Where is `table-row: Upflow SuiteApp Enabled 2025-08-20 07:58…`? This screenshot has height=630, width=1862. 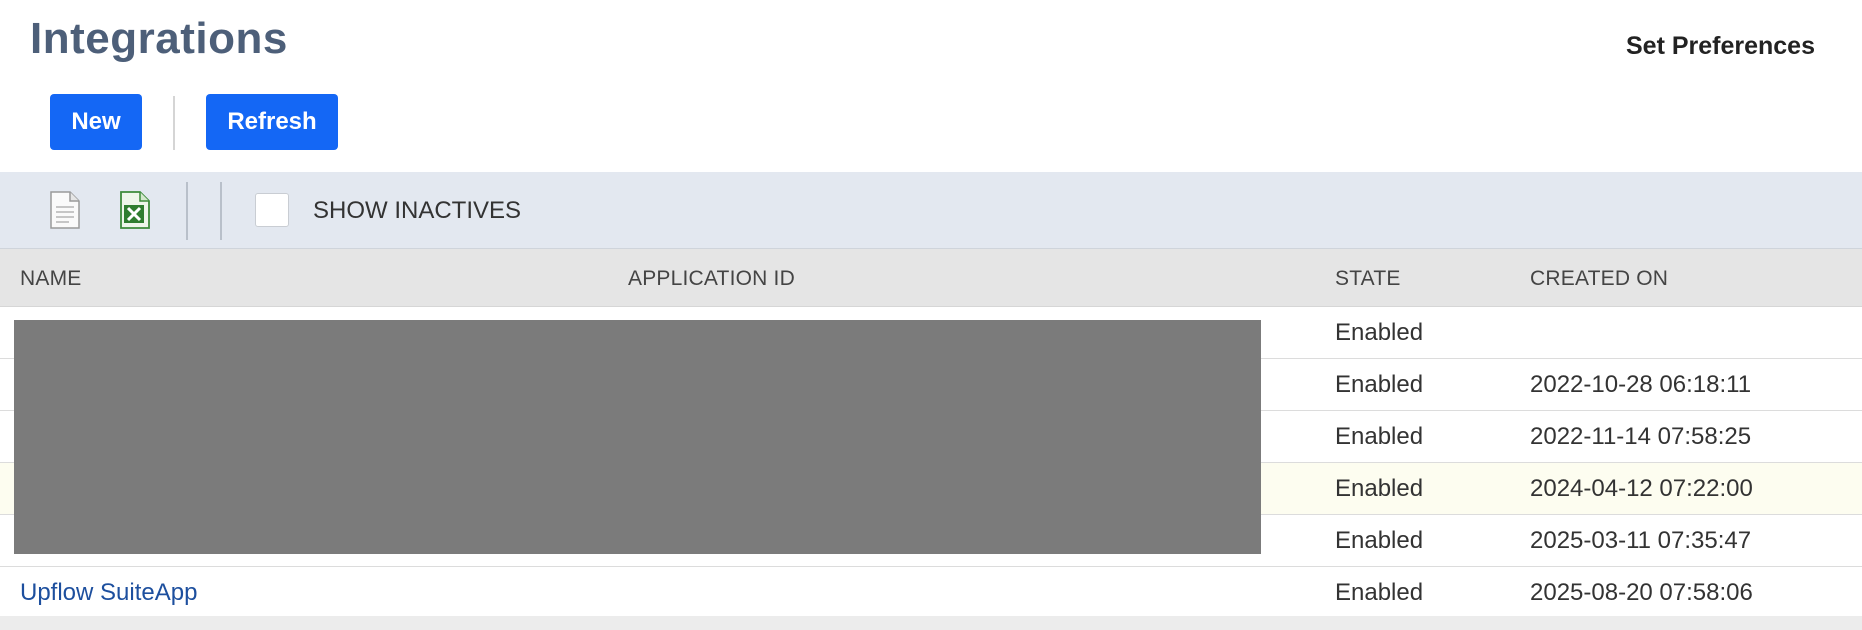 table-row: Upflow SuiteApp Enabled 2025-08-20 07:58… is located at coordinates (931, 593).